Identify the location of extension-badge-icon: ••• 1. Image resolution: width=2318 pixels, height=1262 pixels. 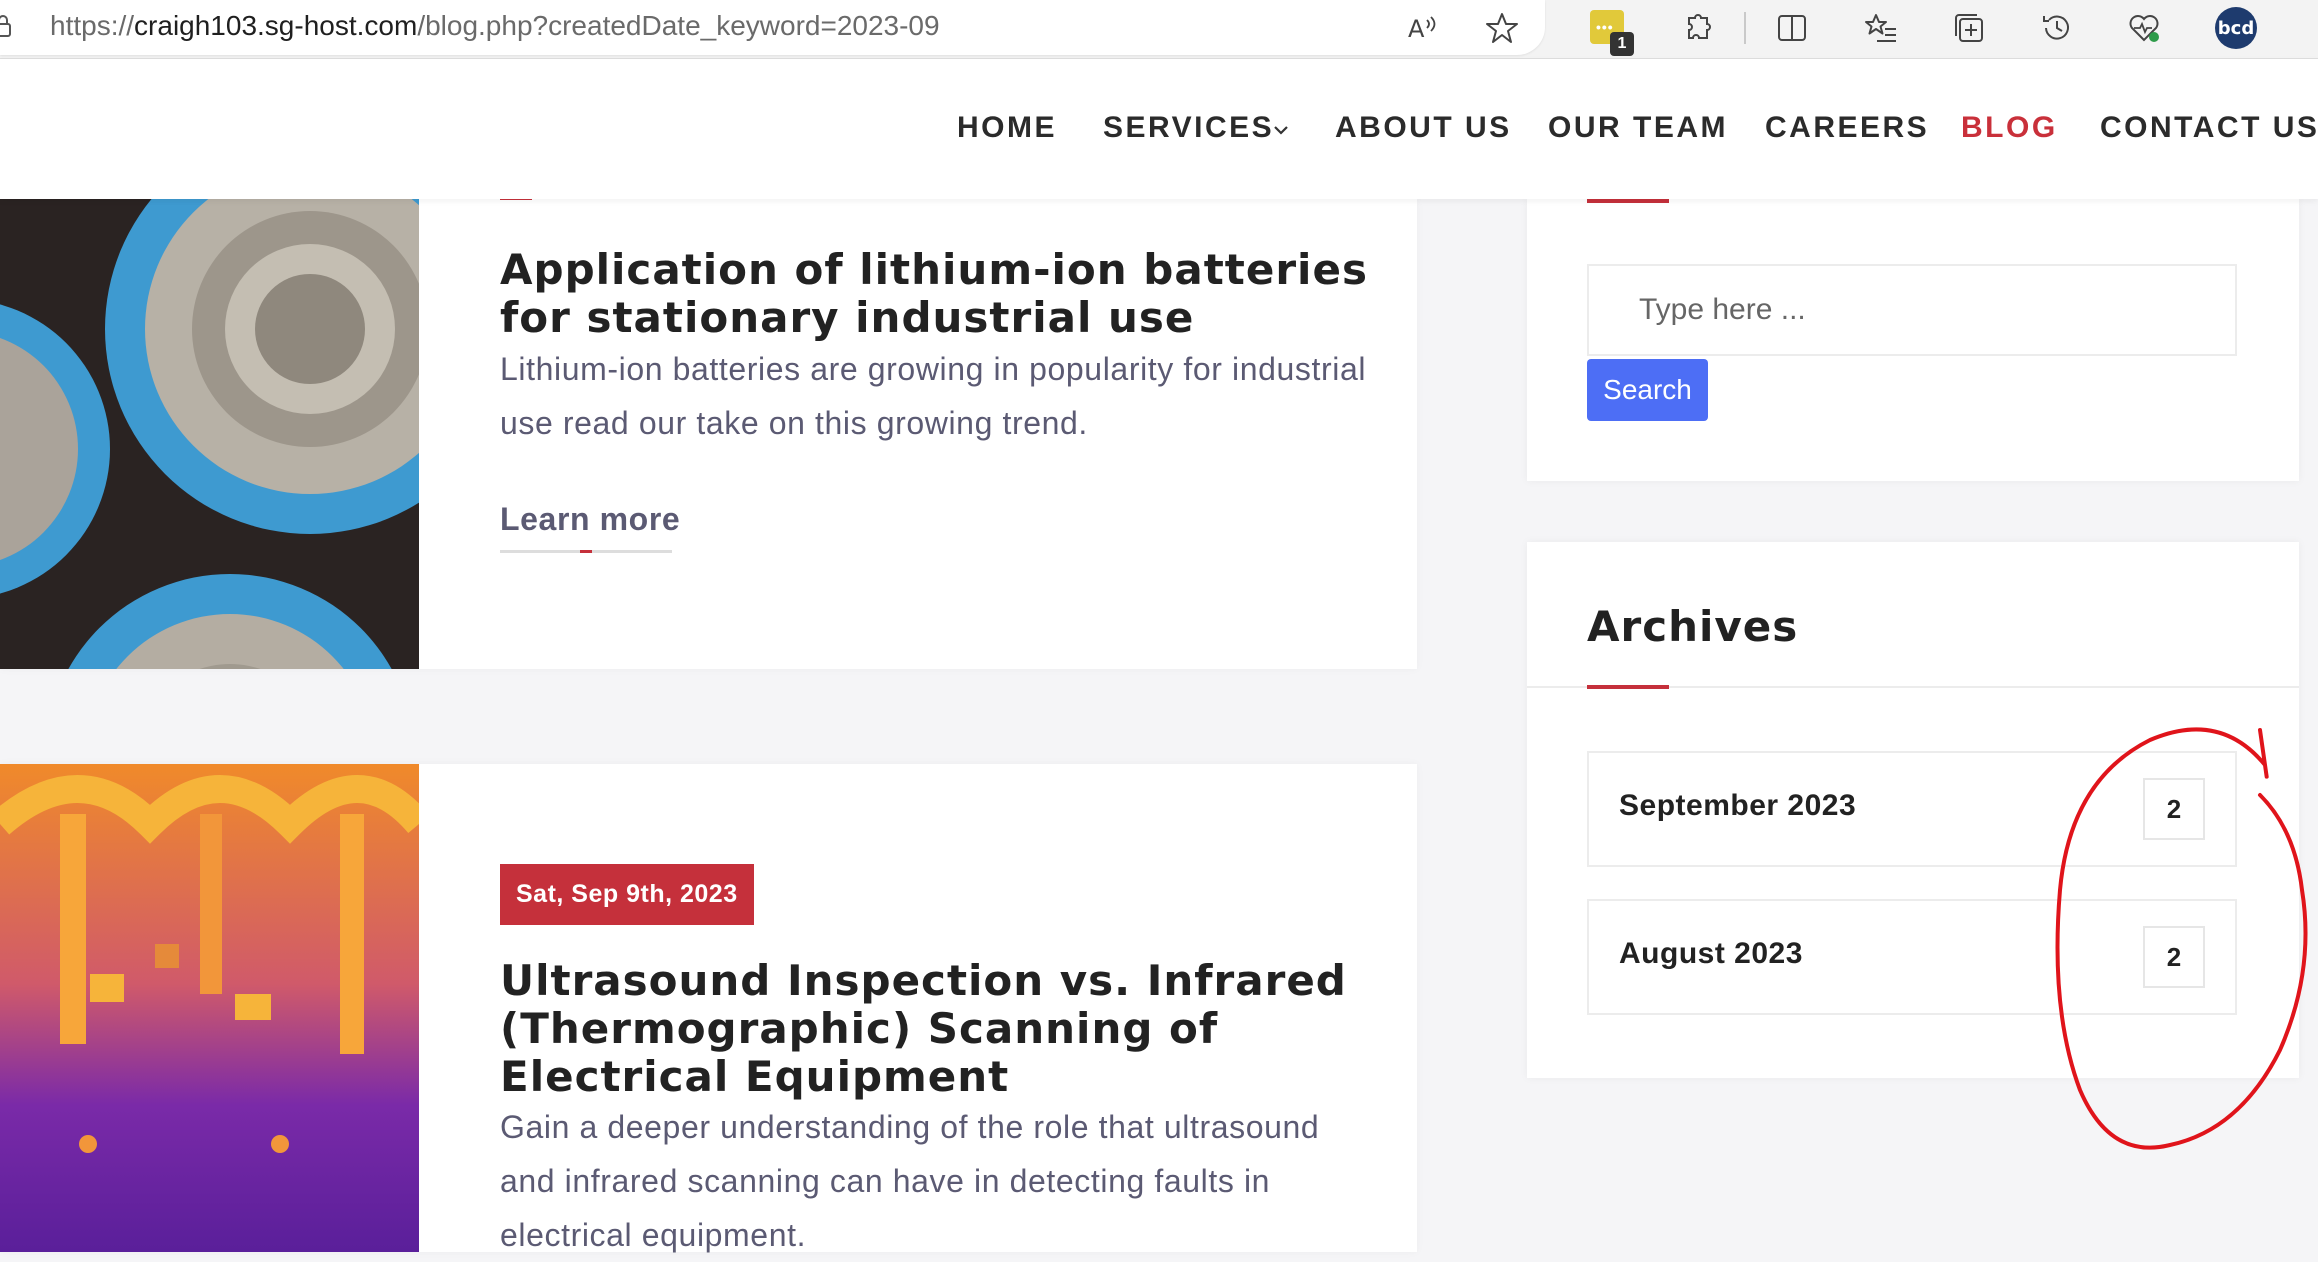
(1612, 33).